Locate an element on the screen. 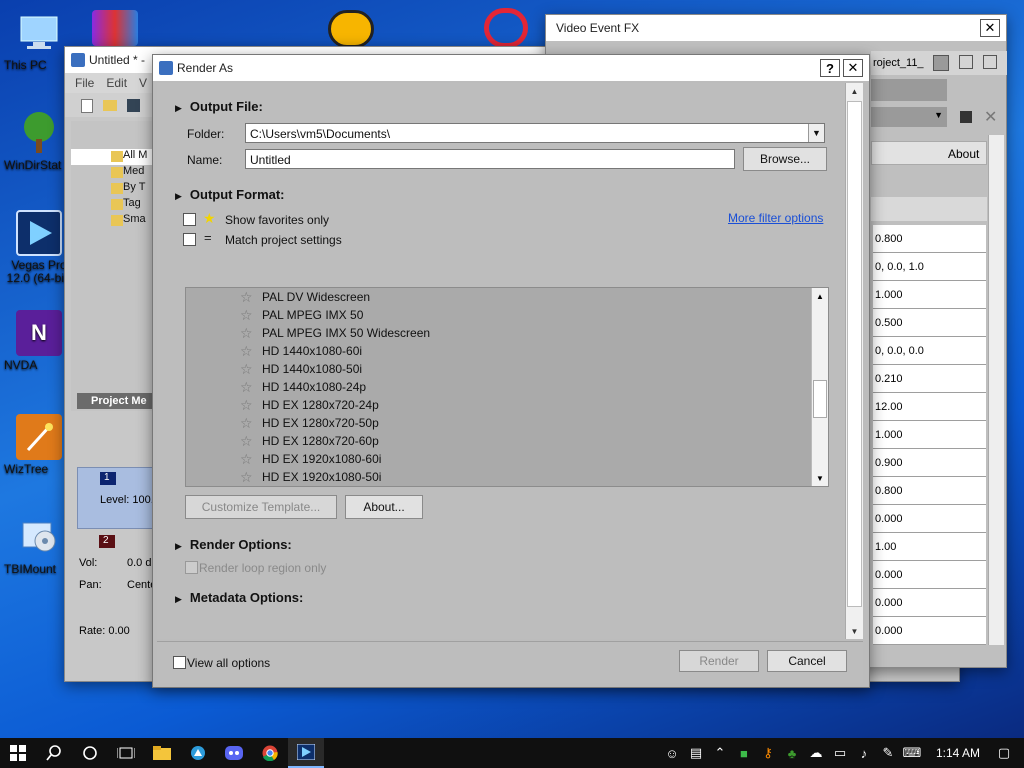  fx-value: 0, 0.0, 1.0 is located at coordinates (929, 267).